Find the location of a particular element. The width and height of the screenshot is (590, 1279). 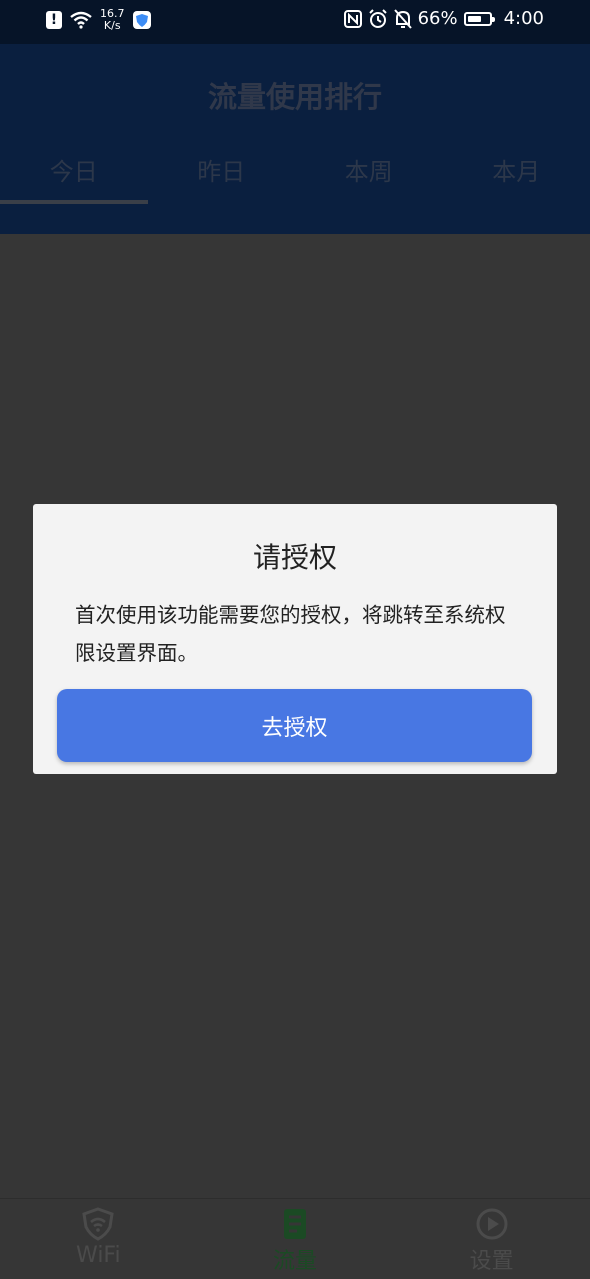

tab-bar: 今日 昨日 本周 本月 is located at coordinates (295, 174).